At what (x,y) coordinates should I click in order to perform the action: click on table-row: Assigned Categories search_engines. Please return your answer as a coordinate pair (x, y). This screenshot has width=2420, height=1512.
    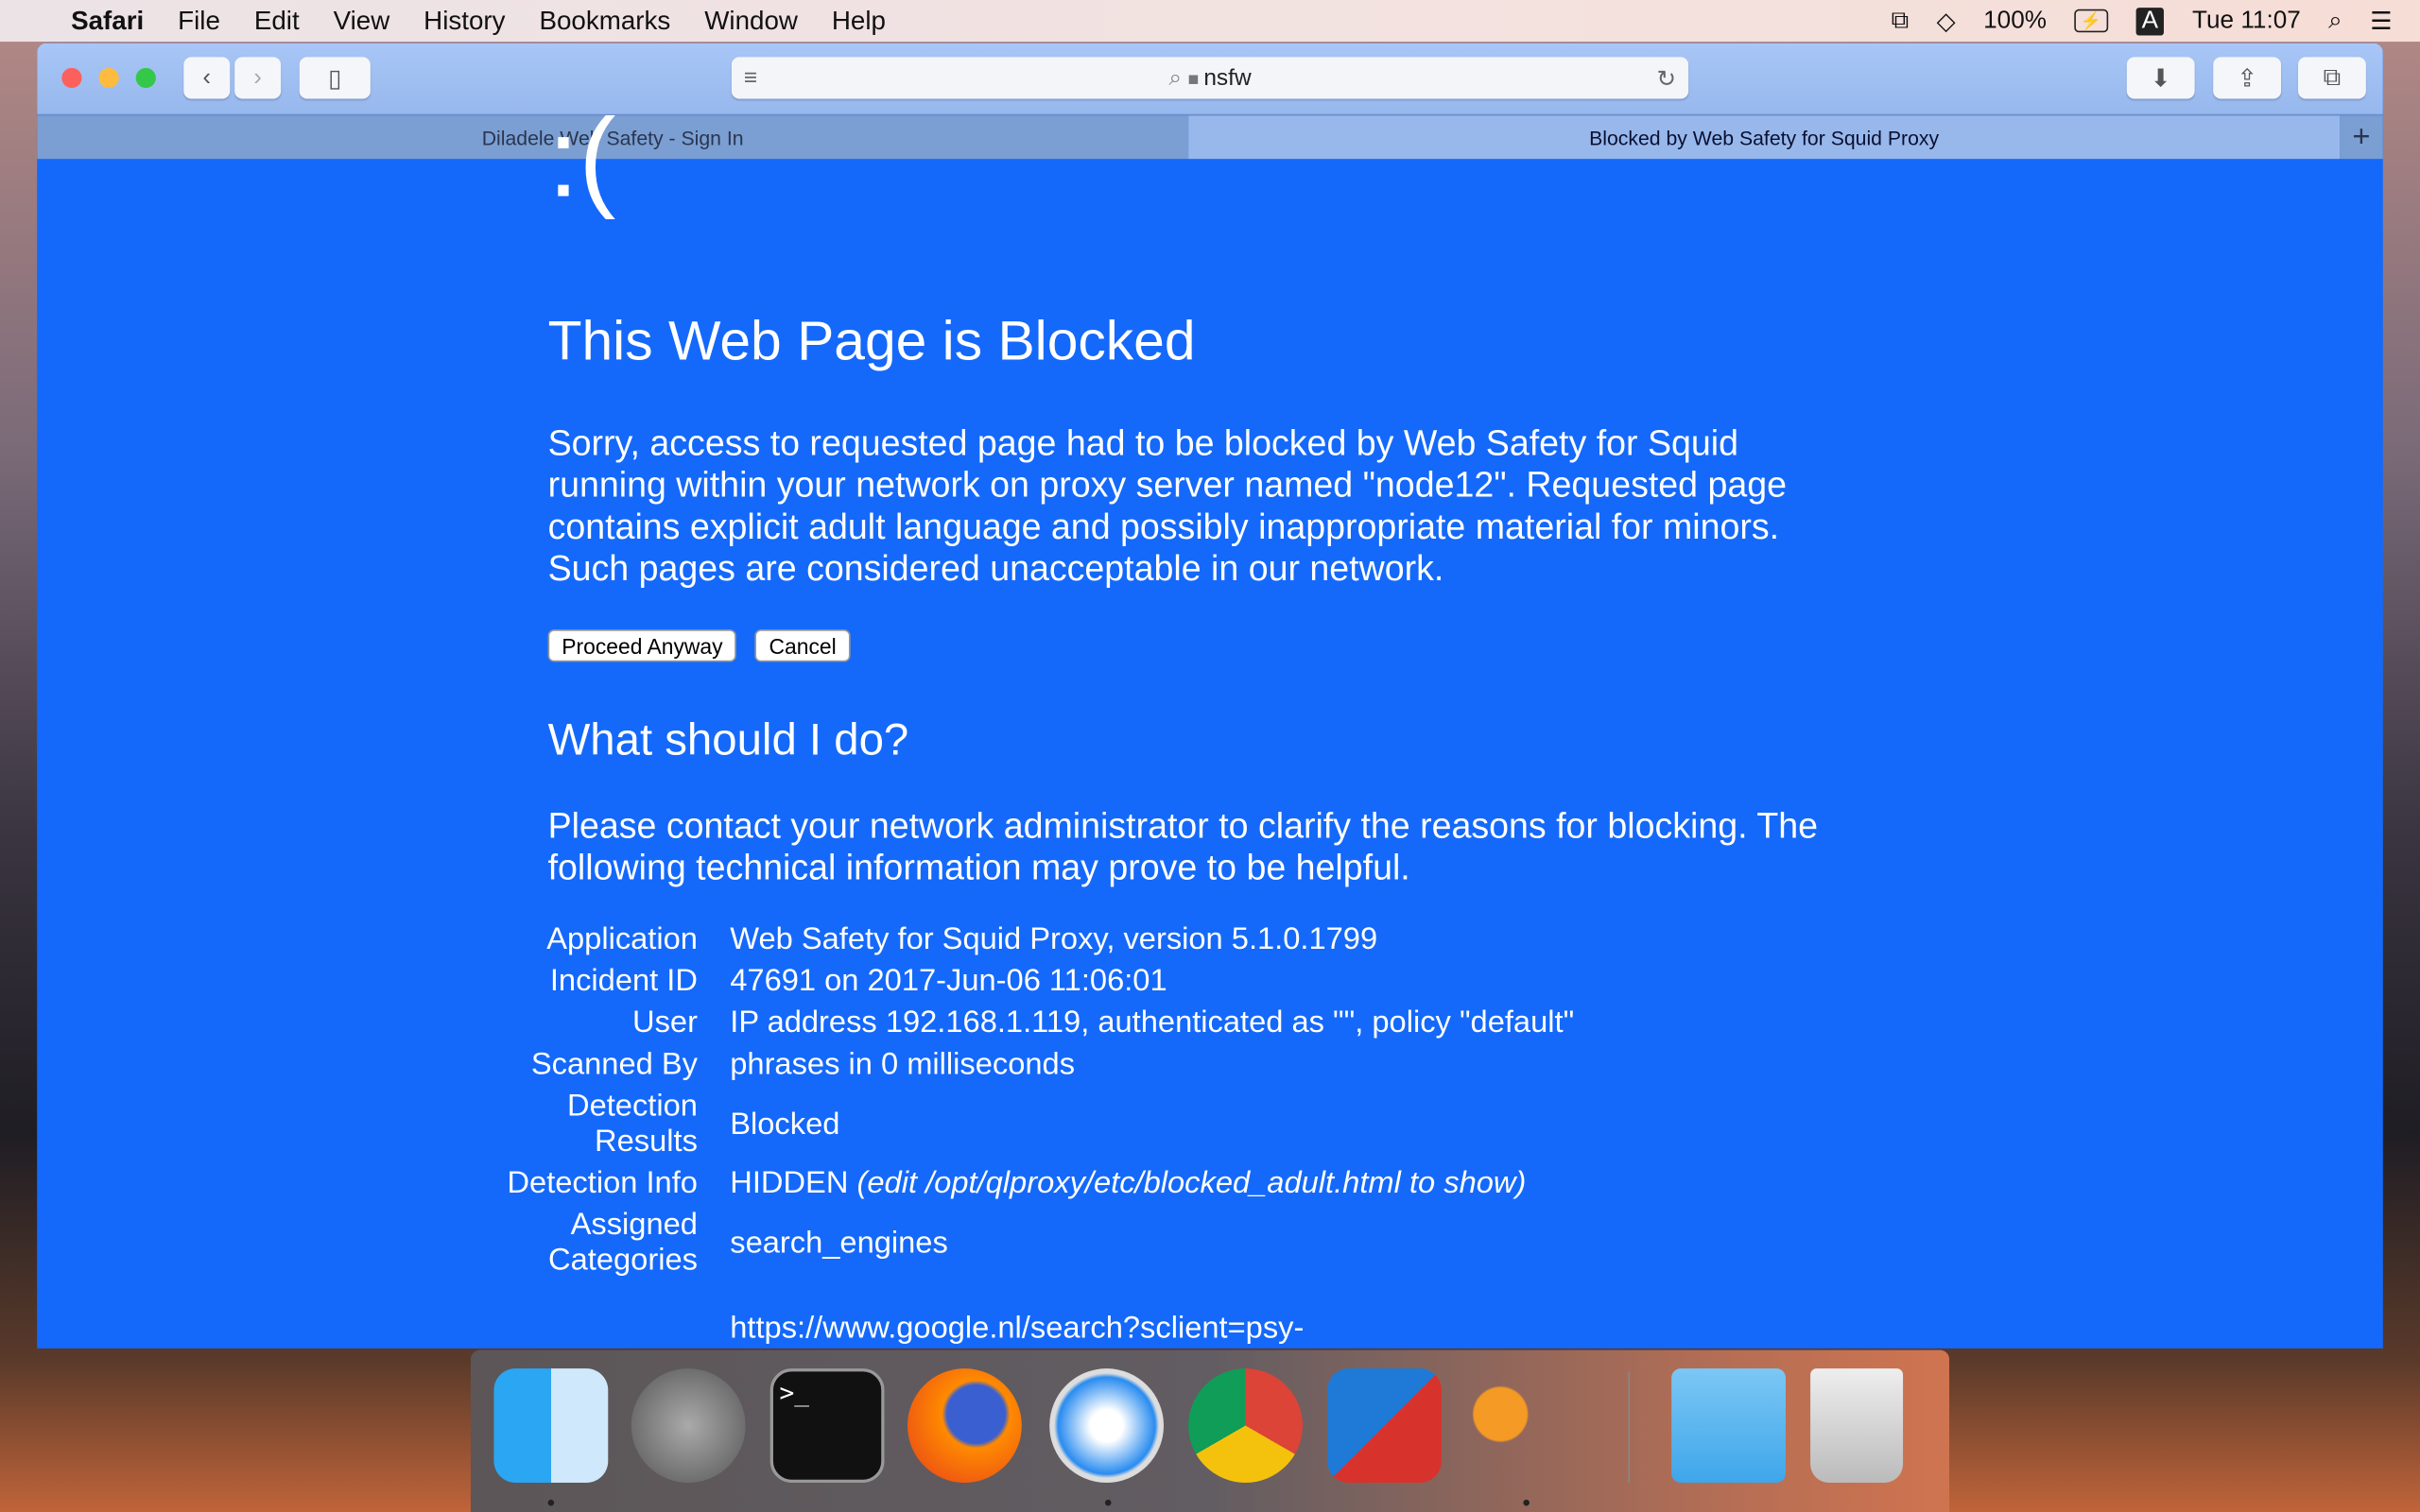
    Looking at the image, I should click on (1030, 1243).